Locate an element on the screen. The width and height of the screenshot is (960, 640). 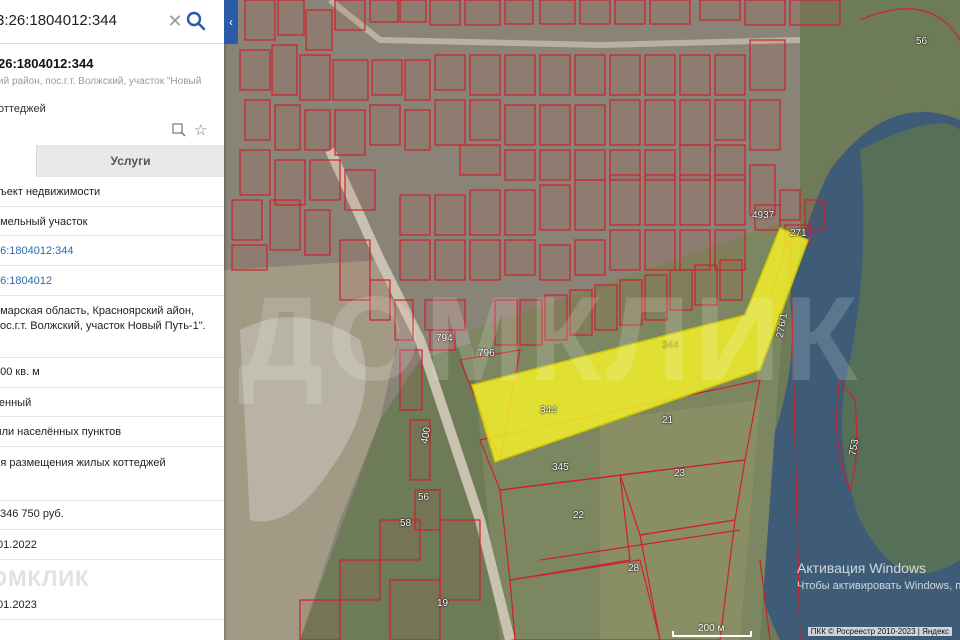
list-item: тенный is located at coordinates (112, 402).